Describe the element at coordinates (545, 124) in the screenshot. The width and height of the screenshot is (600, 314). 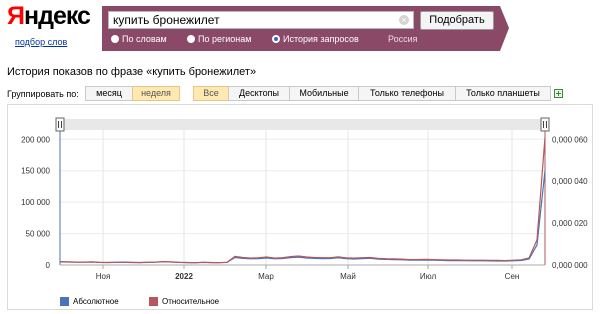
I see `range-handle-right` at that location.